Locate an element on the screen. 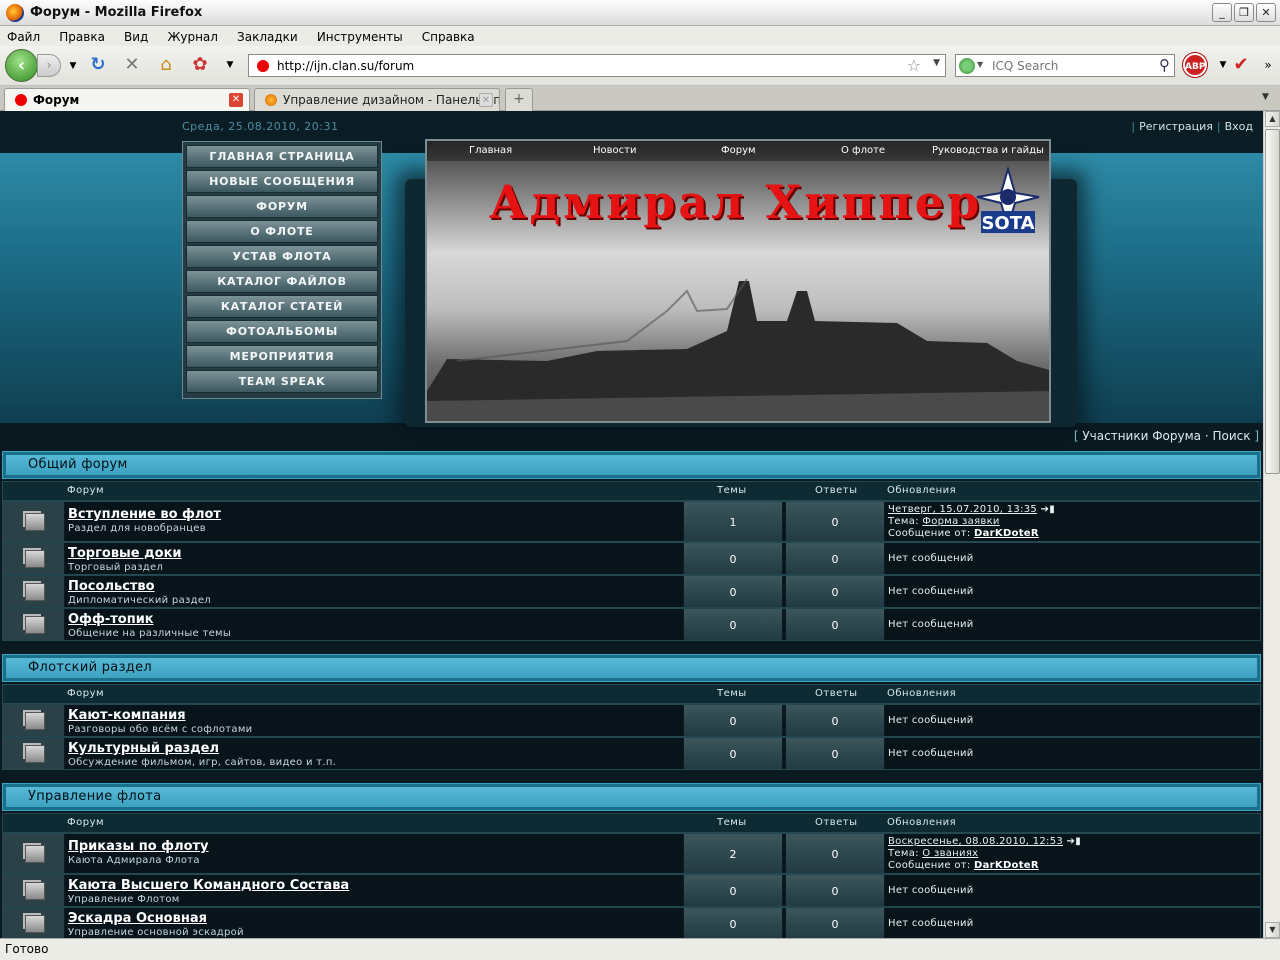 The height and width of the screenshot is (960, 1280). forum-link: Посольство is located at coordinates (111, 586).